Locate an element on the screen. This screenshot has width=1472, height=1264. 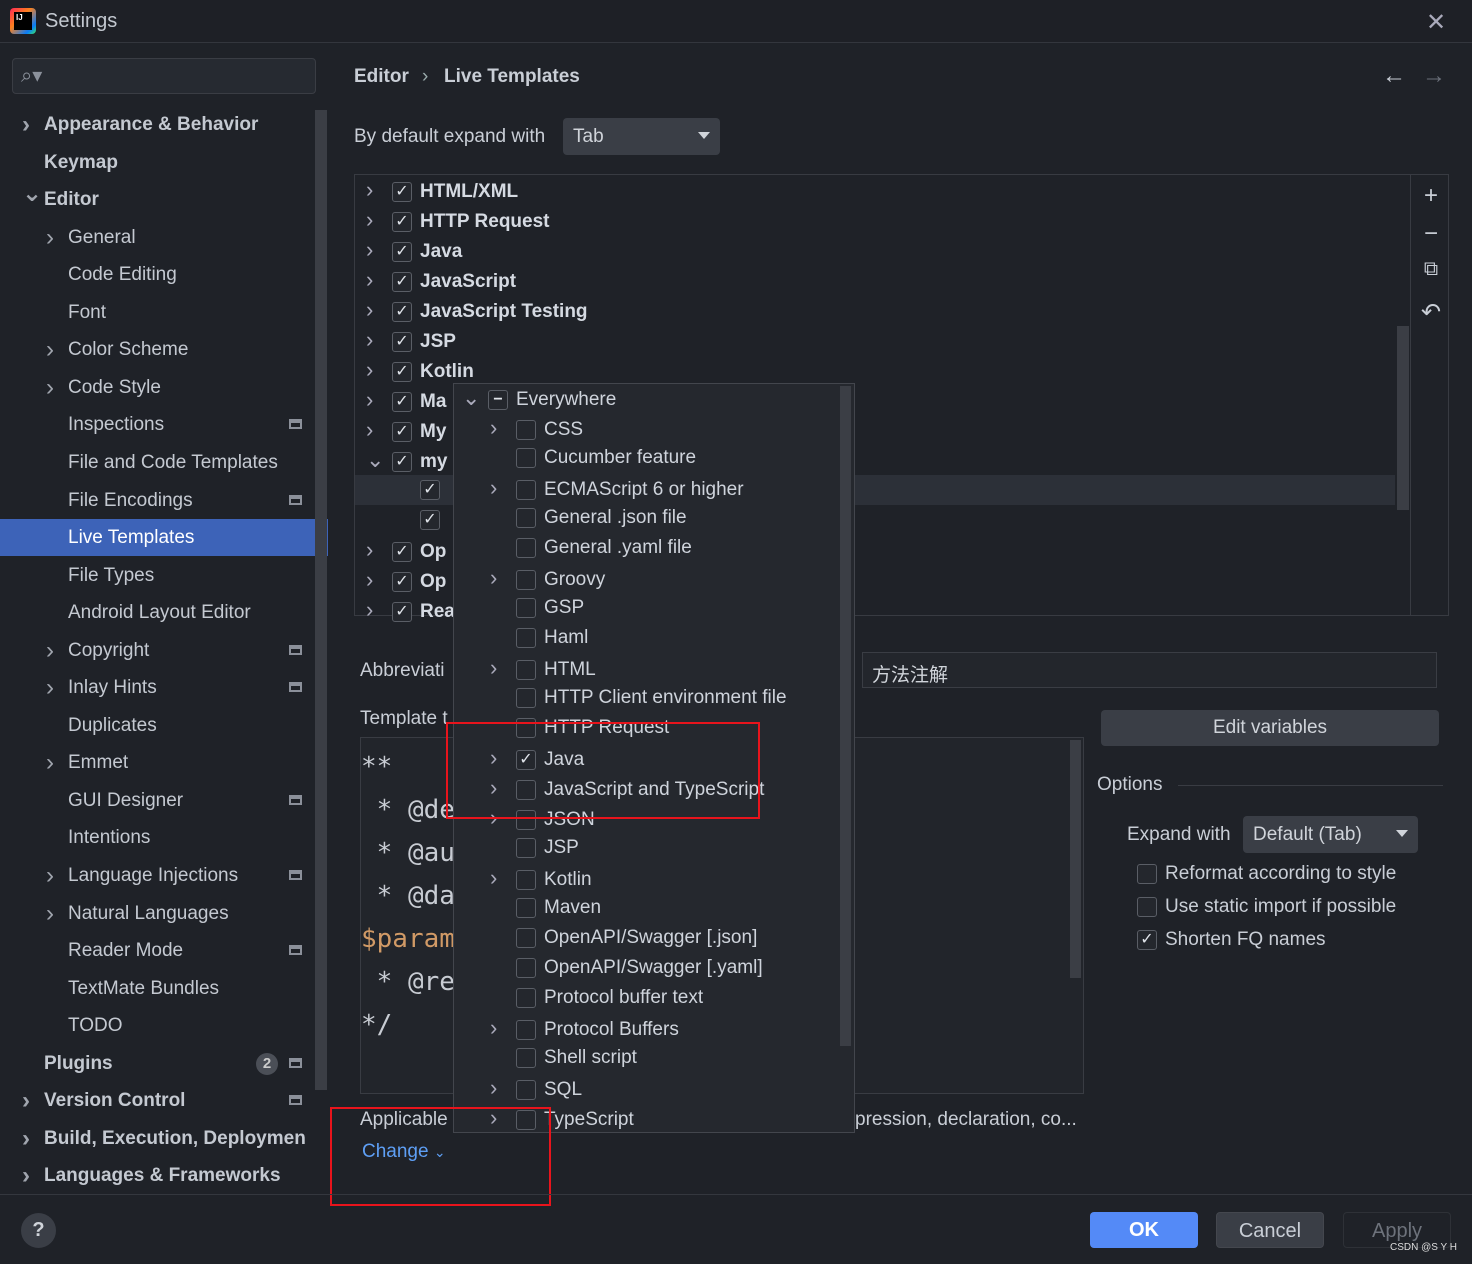
tree-item: › ✓ My is located at coordinates (406, 430).